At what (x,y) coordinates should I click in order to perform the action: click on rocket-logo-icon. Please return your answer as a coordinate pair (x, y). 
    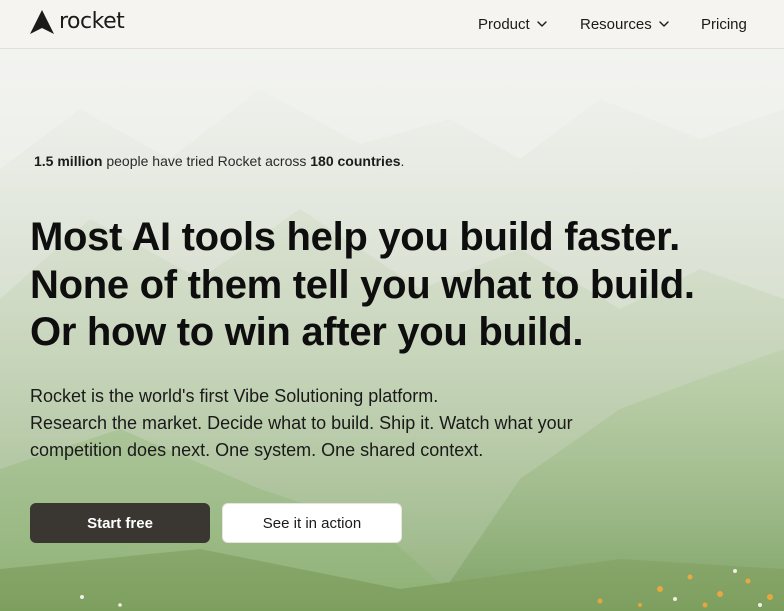
    Looking at the image, I should click on (42, 22).